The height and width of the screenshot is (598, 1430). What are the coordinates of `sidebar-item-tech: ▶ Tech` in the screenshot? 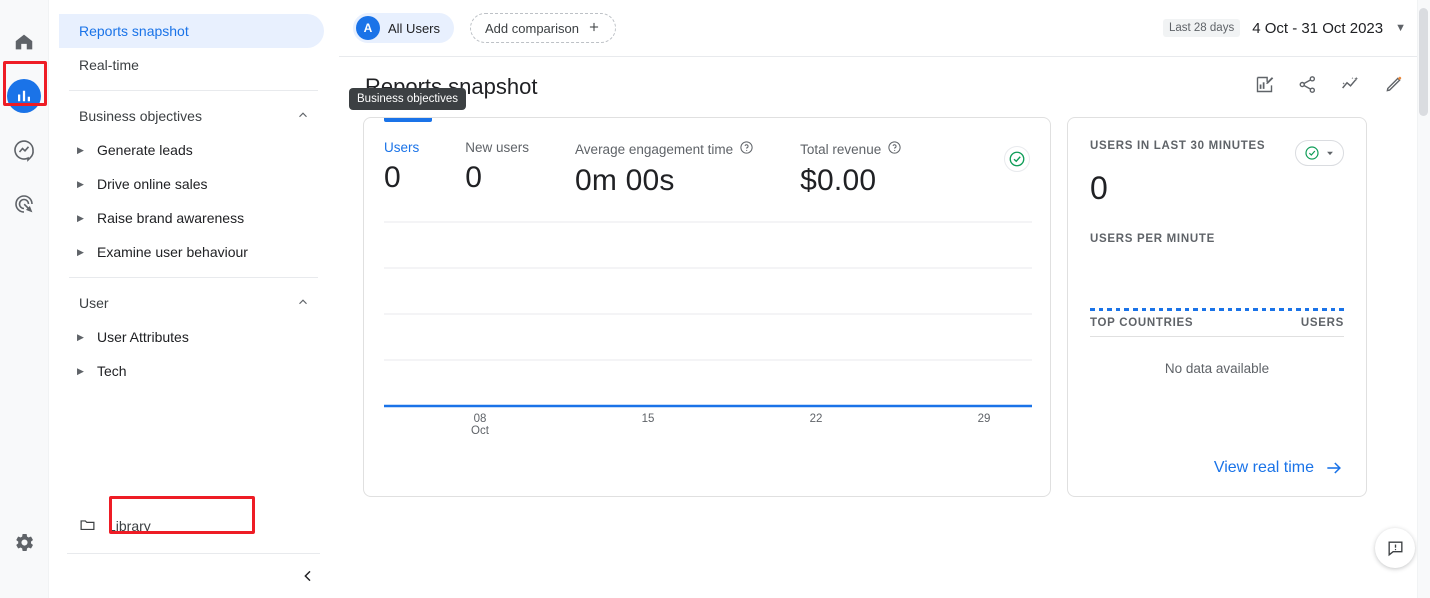 It's located at (198, 371).